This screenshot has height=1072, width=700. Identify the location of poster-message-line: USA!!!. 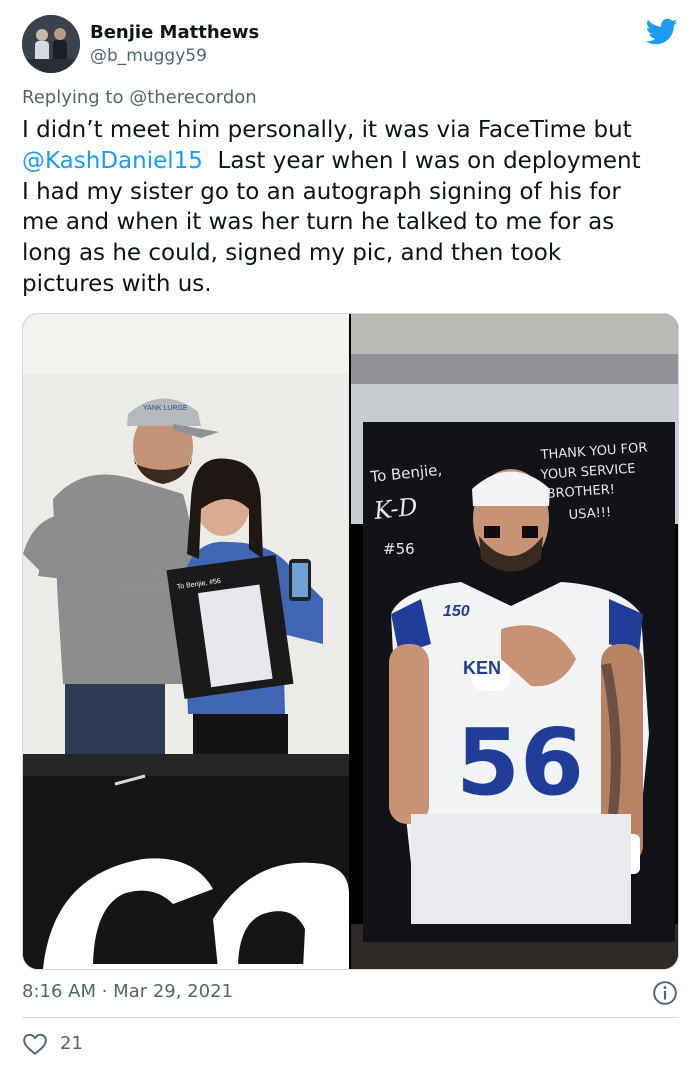
(589, 514).